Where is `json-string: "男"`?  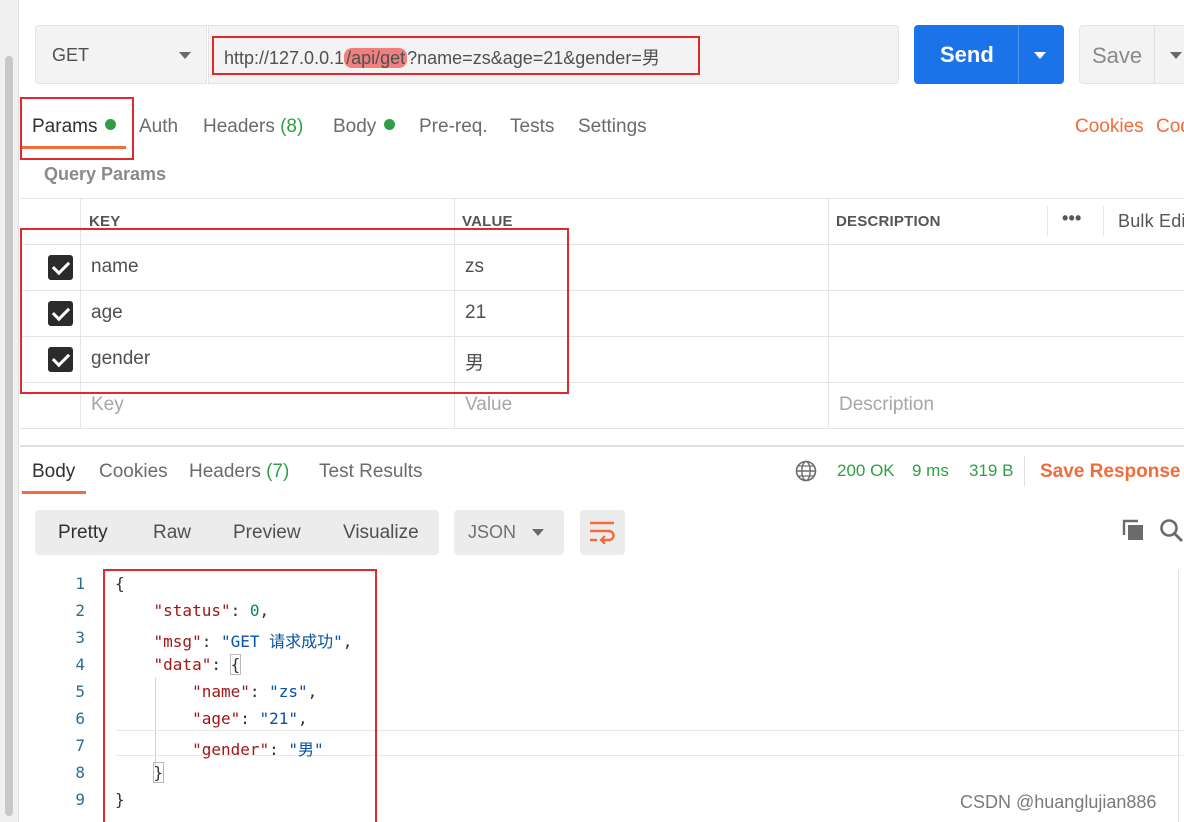 json-string: "男" is located at coordinates (306, 749).